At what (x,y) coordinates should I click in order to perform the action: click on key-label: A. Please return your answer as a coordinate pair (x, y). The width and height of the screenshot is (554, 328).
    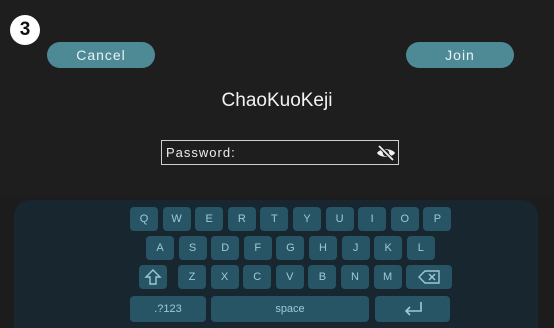
    Looking at the image, I should click on (160, 248).